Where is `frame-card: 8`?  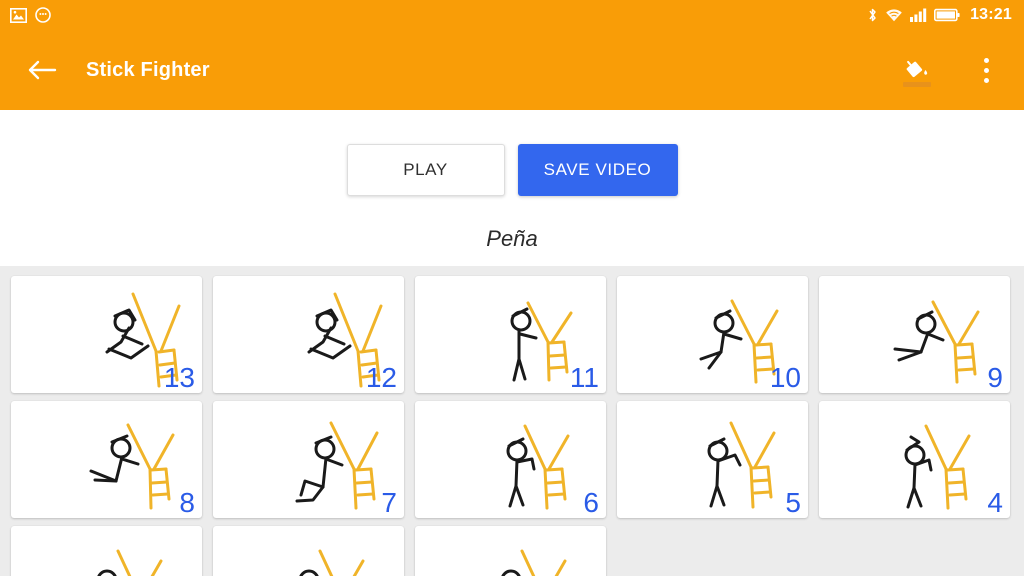 frame-card: 8 is located at coordinates (106, 459).